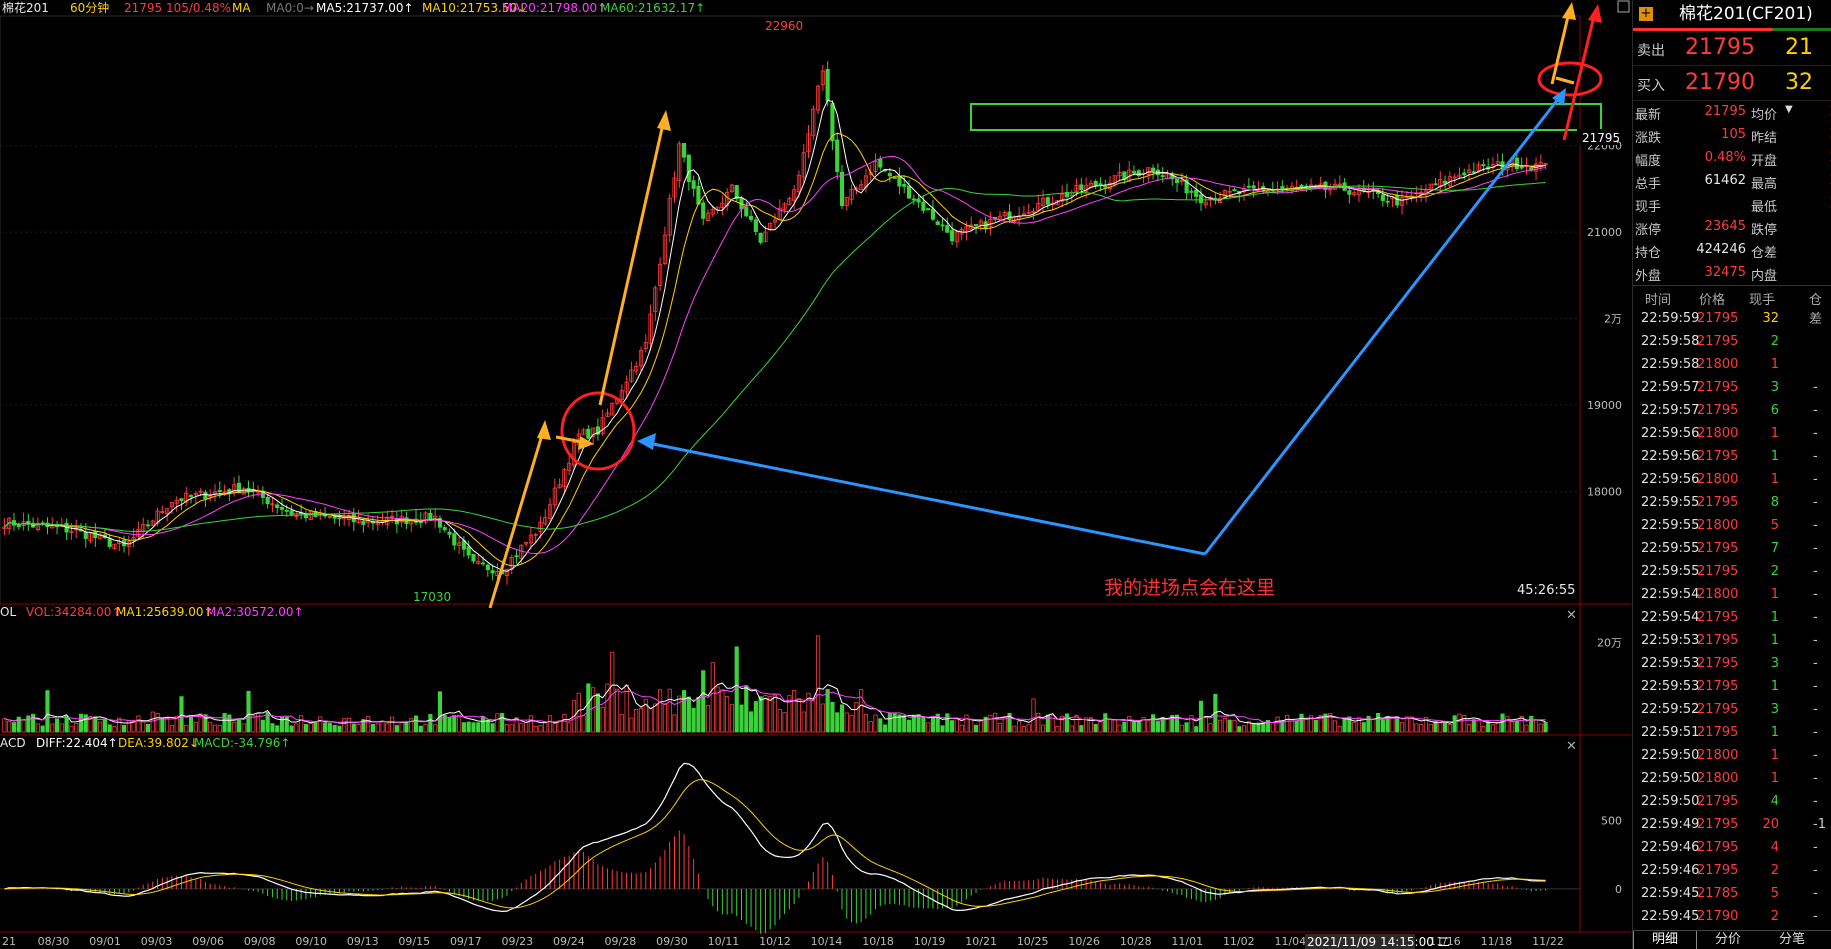 This screenshot has width=1831, height=949. What do you see at coordinates (1815, 548) in the screenshot?
I see `trade-oi-change: -` at bounding box center [1815, 548].